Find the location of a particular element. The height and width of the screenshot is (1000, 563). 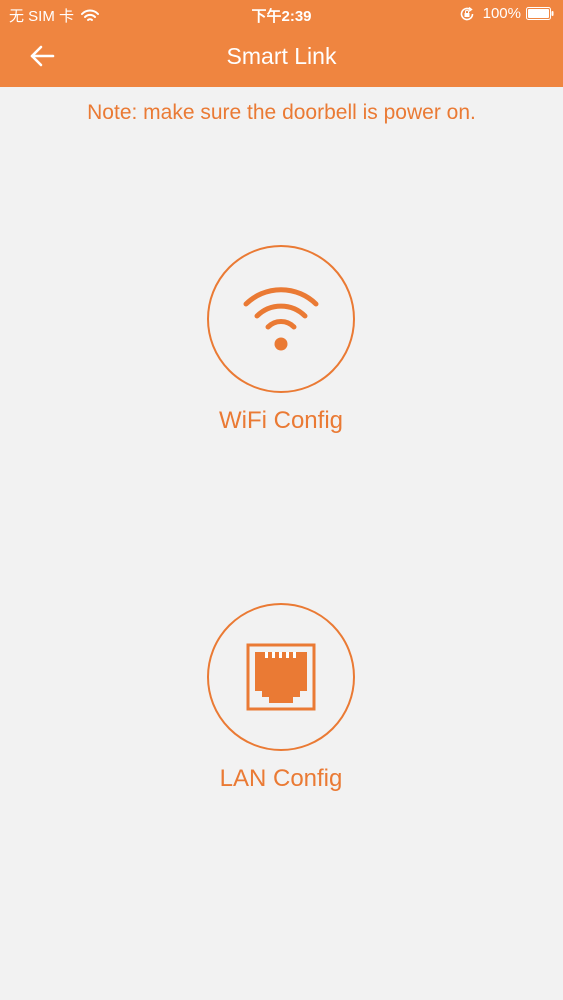

header: 无 SIM 卡 下午2:39 100% Smart Link is located at coordinates (281, 43).